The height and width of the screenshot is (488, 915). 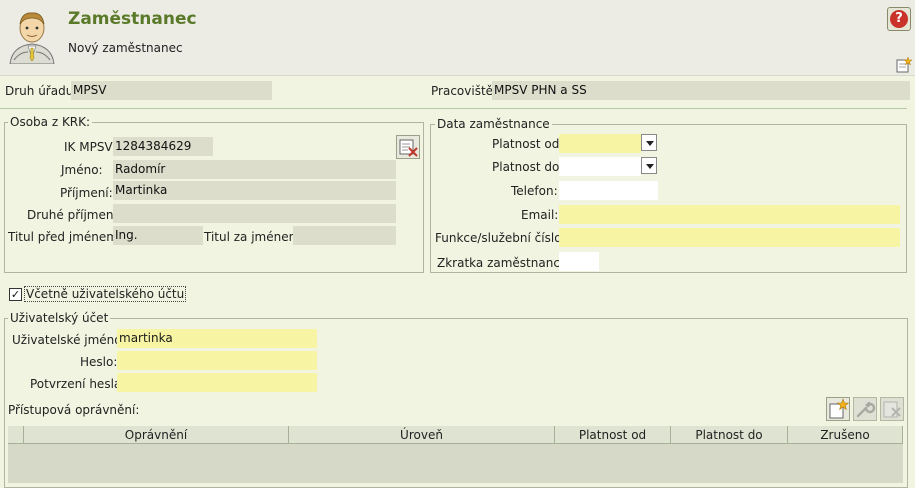 I want to click on edit-person-button, so click(x=408, y=147).